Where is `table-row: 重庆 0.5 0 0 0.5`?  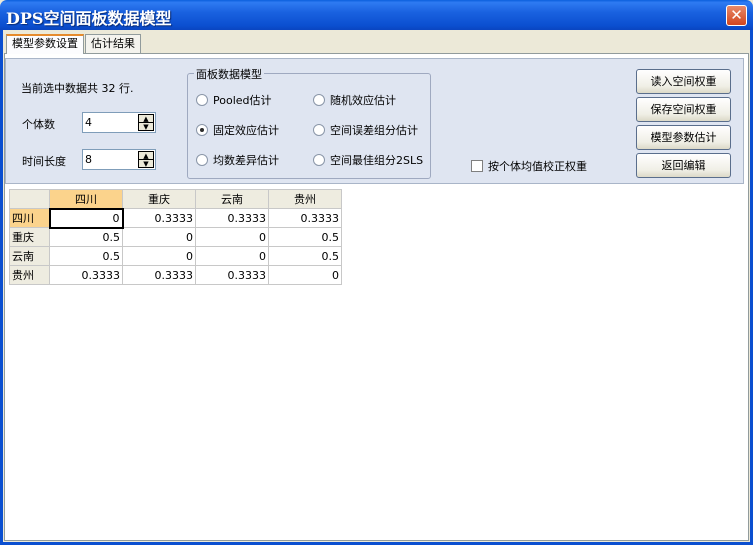
table-row: 重庆 0.5 0 0 0.5 is located at coordinates (175, 237).